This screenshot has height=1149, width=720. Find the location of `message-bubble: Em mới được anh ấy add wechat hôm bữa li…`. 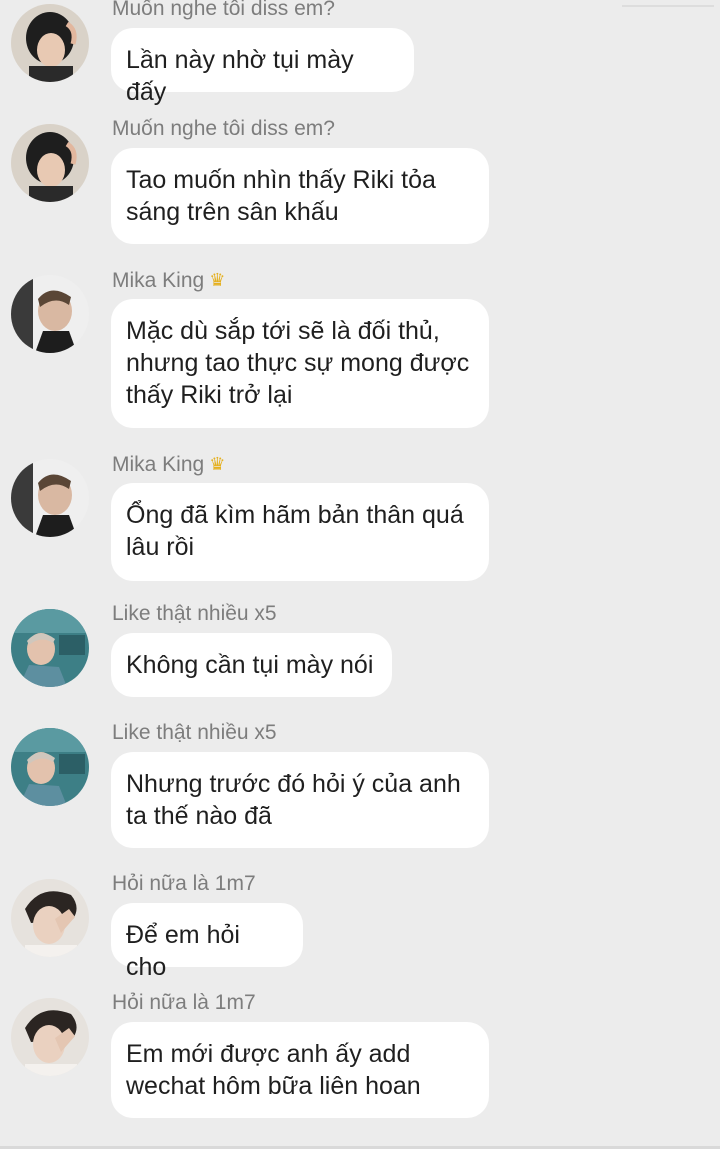

message-bubble: Em mới được anh ấy add wechat hôm bữa li… is located at coordinates (300, 1070).